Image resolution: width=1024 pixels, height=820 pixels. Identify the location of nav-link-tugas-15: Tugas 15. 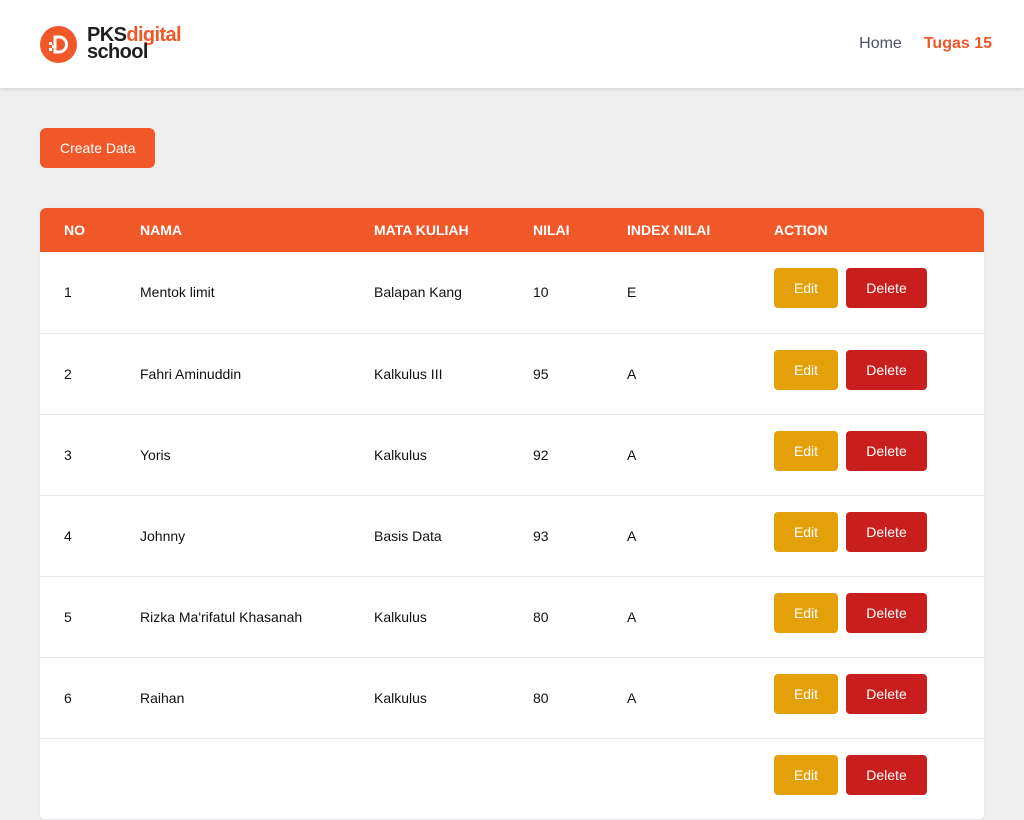
(958, 44).